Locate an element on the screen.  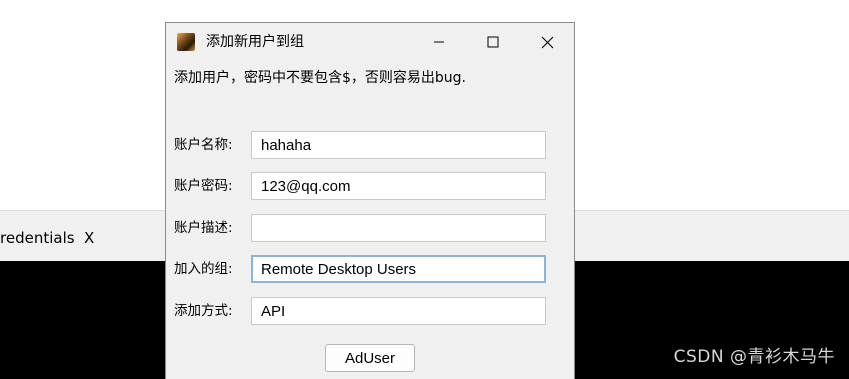
close-icon is located at coordinates (547, 42).